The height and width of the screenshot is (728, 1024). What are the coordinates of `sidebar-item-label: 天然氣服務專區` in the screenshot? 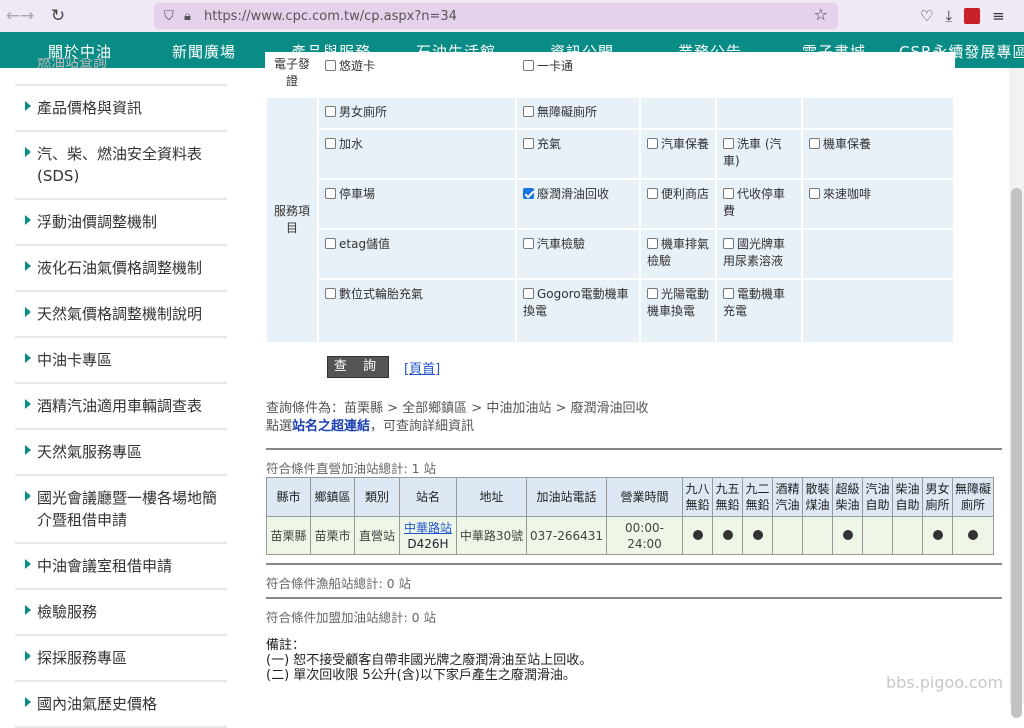 It's located at (90, 452).